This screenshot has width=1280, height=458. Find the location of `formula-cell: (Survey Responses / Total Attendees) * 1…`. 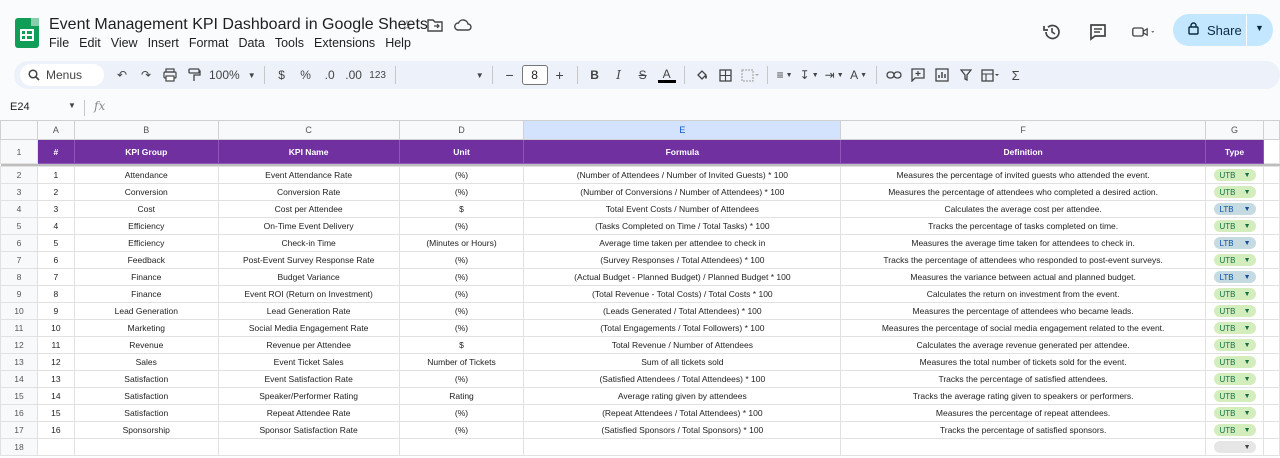

formula-cell: (Survey Responses / Total Attendees) * 1… is located at coordinates (682, 260).